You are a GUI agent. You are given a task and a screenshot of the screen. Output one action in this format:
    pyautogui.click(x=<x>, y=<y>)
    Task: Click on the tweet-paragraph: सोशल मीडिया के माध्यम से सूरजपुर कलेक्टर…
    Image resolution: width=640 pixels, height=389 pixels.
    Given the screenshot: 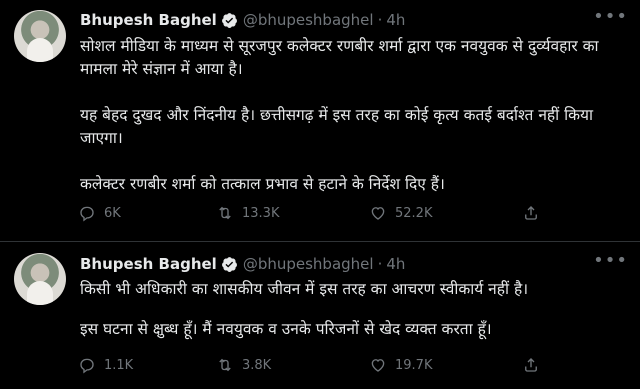 What is the action you would take?
    pyautogui.click(x=339, y=57)
    